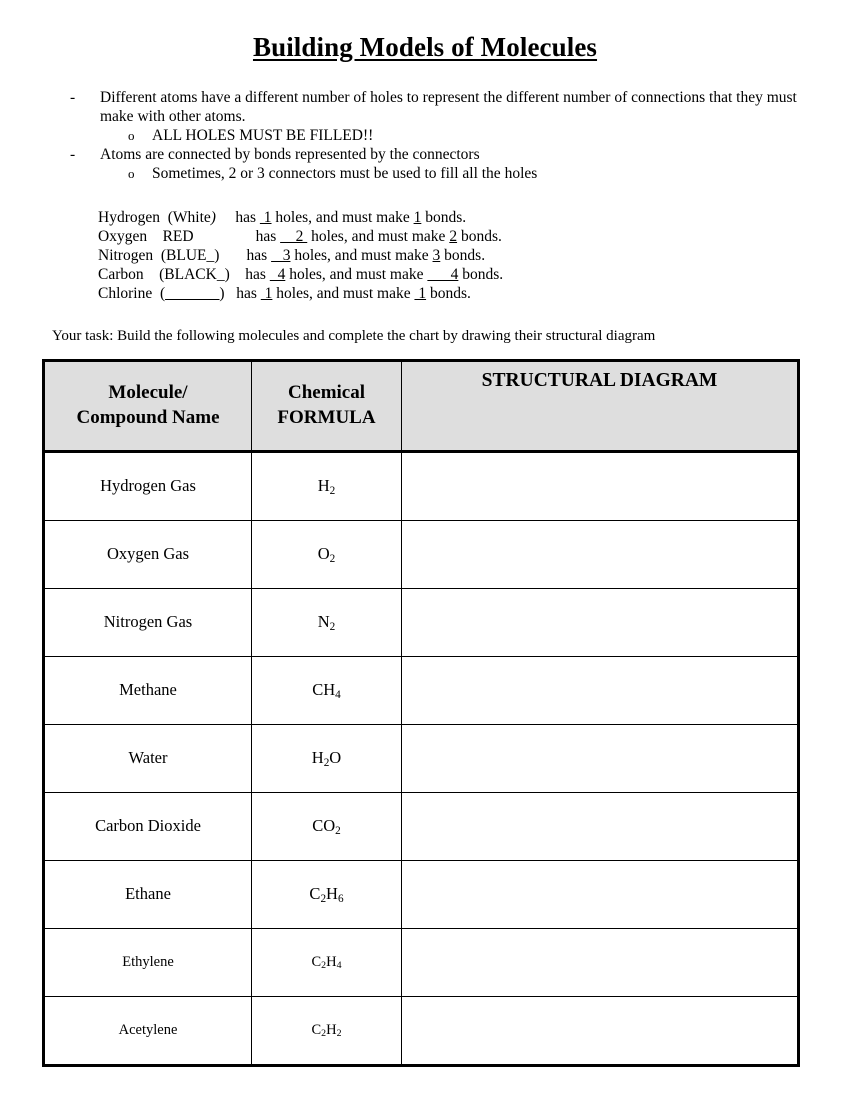  Describe the element at coordinates (340, 899) in the screenshot. I see `formula-subscript-2: 6` at that location.